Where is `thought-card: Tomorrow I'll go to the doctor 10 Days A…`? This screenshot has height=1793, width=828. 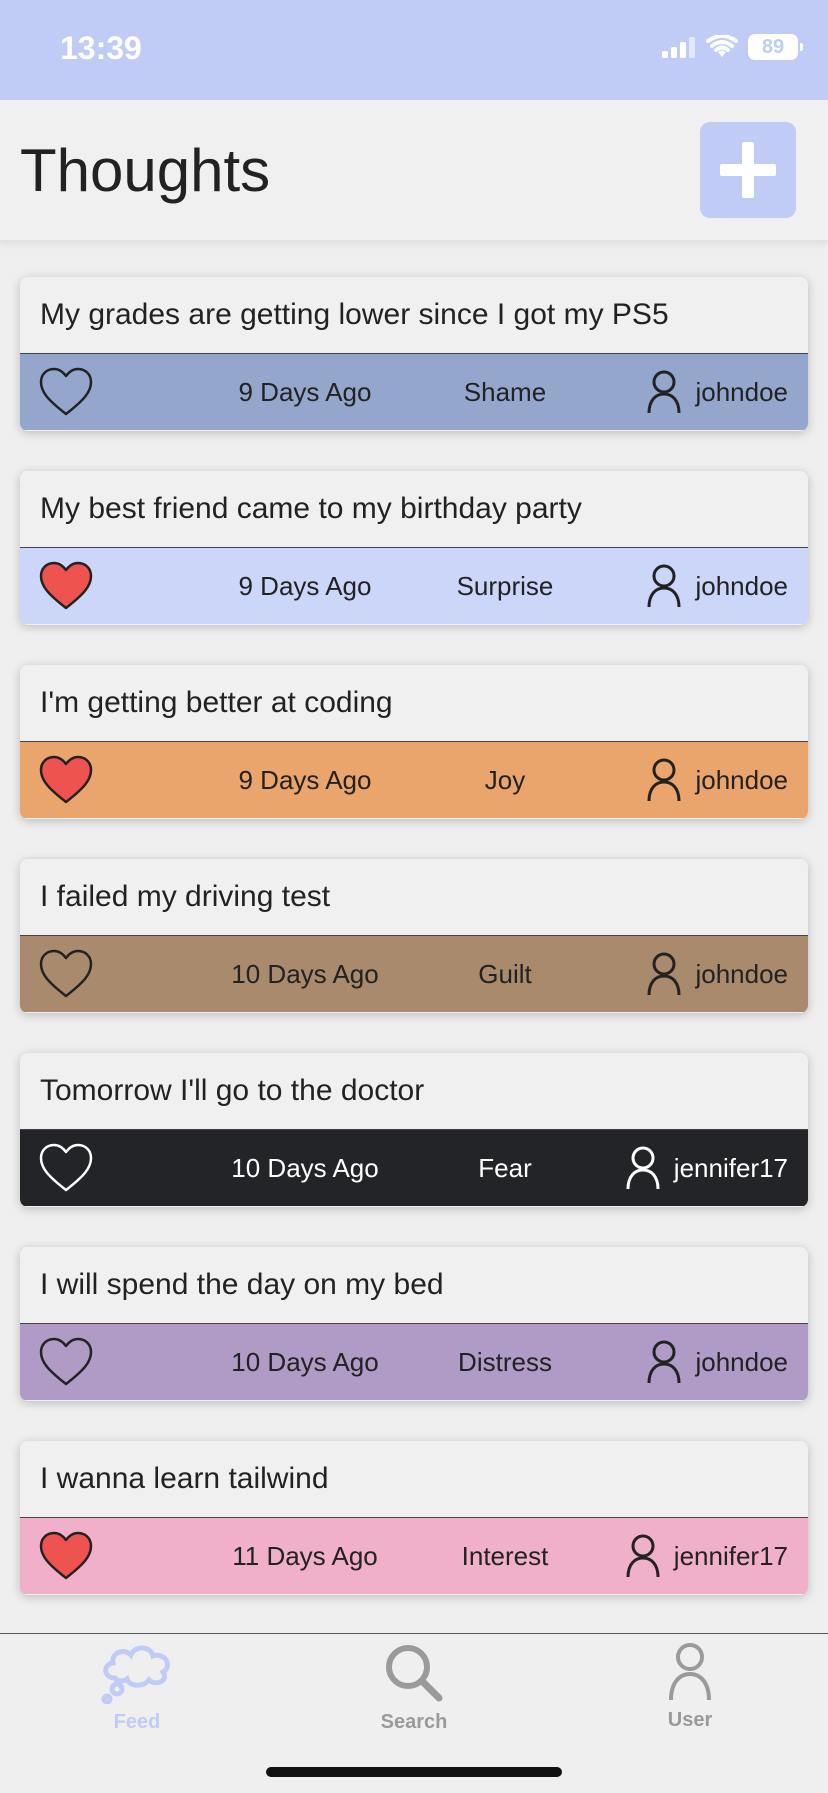
thought-card: Tomorrow I'll go to the doctor 10 Days A… is located at coordinates (414, 1130).